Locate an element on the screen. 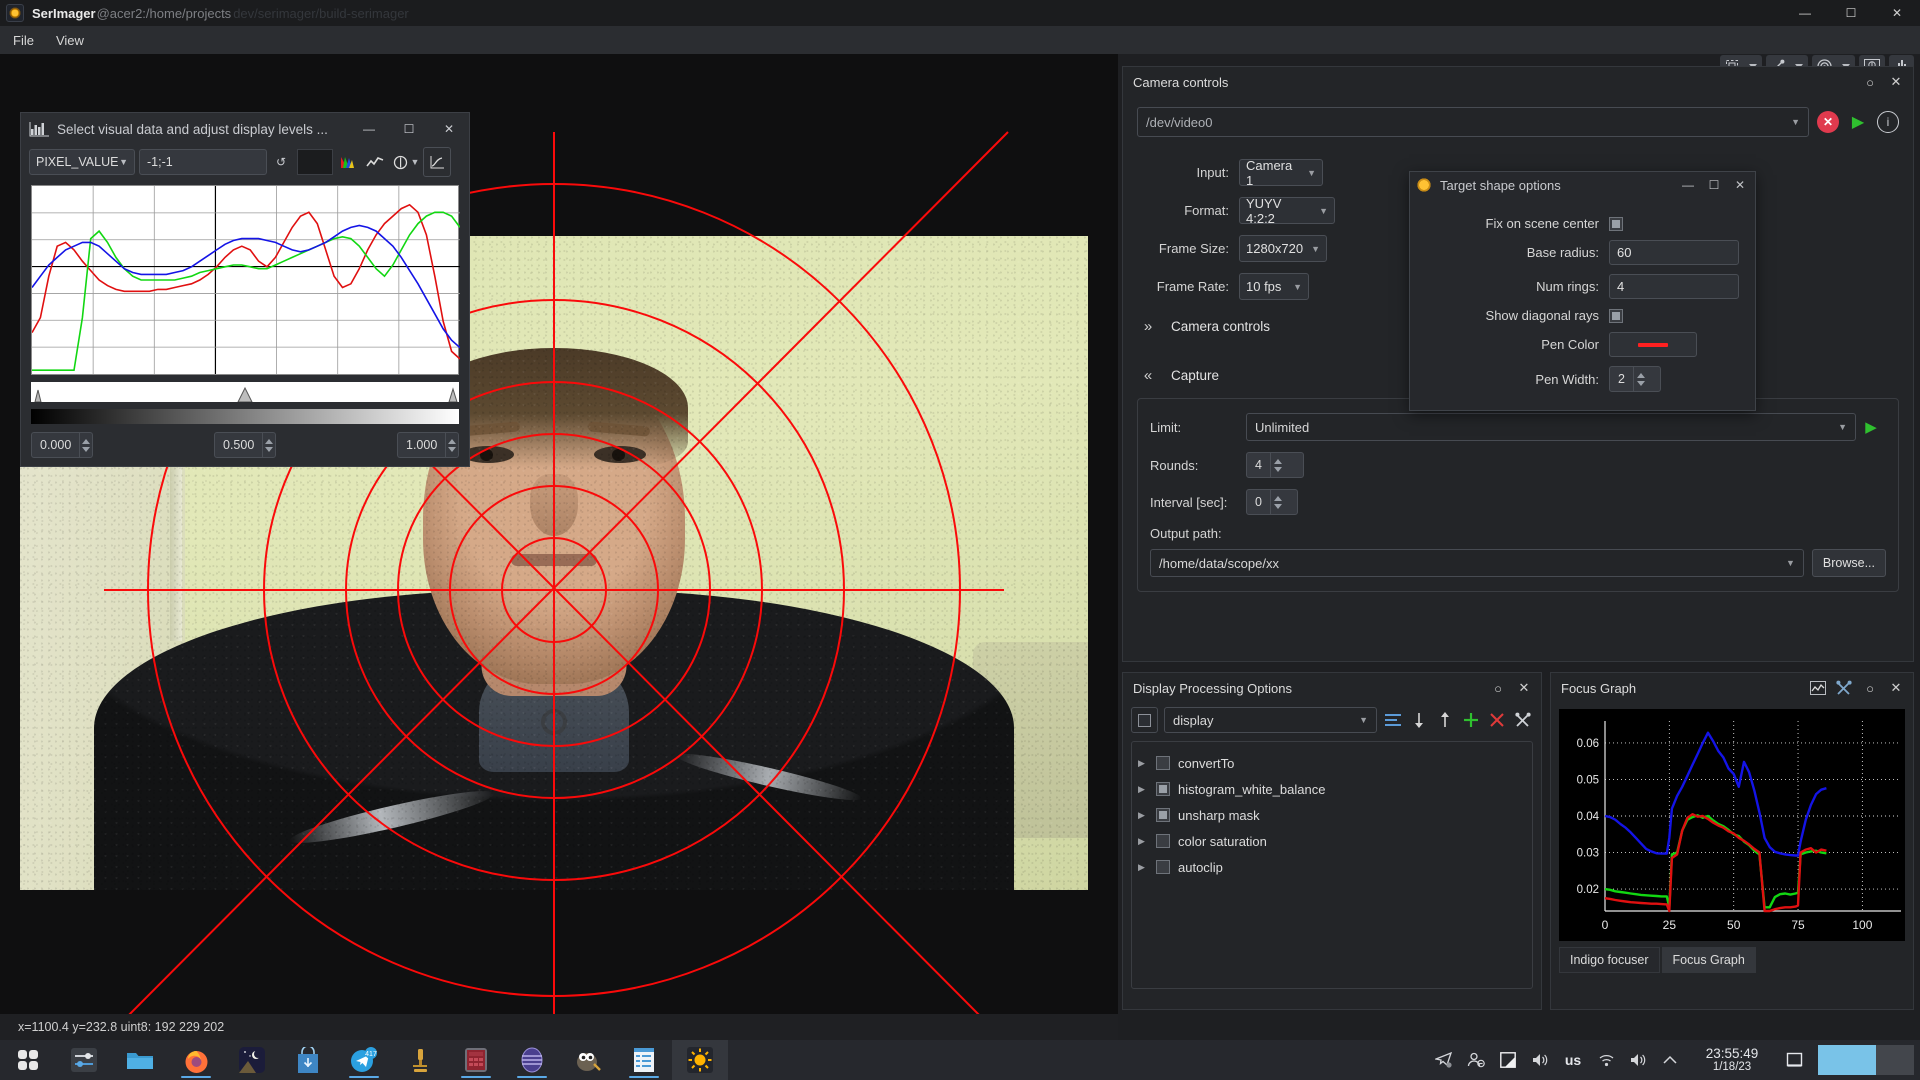  display-processing-panel: Display Processing Options ○ ✕ display ▼ is located at coordinates (1332, 841).